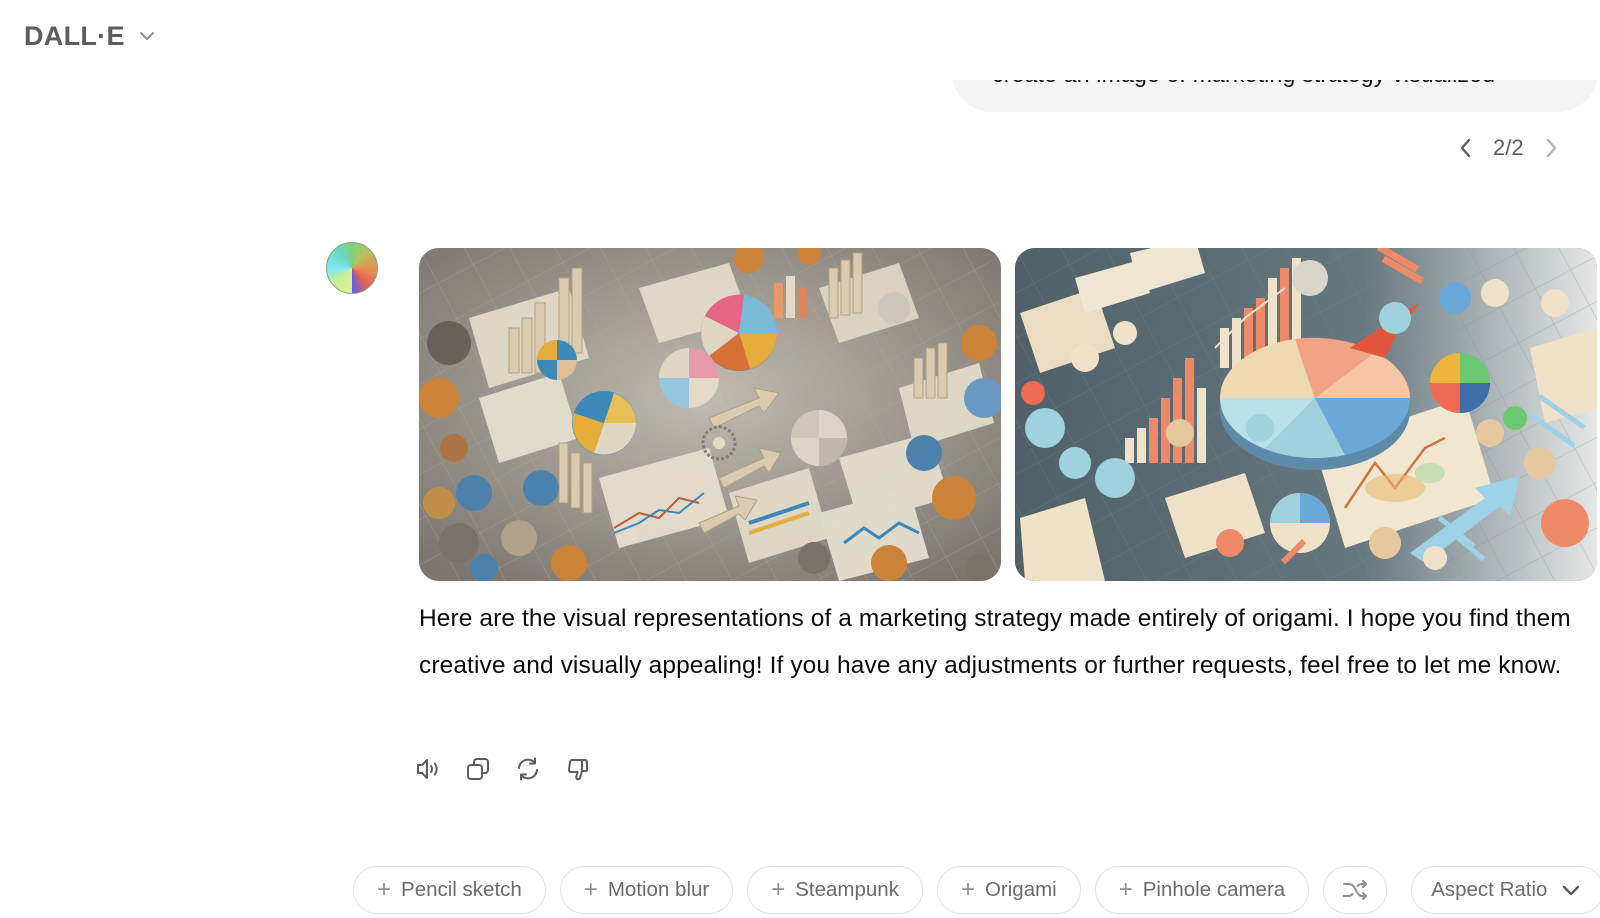 This screenshot has width=1600, height=918. I want to click on shuffle-button, so click(1355, 890).